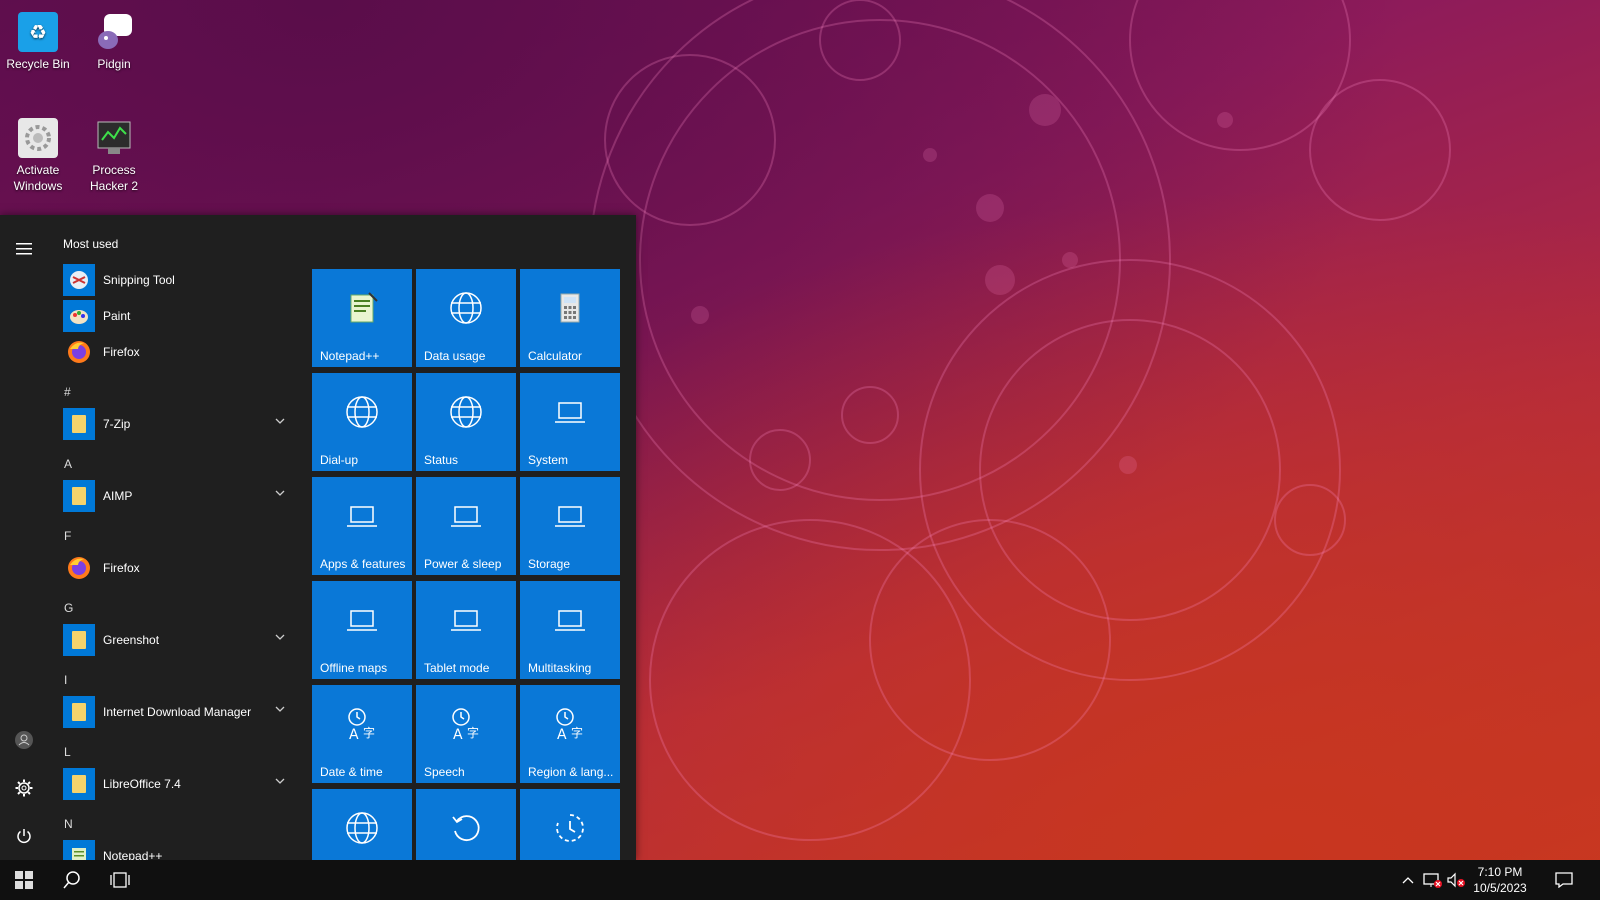 The height and width of the screenshot is (900, 1600). I want to click on task-view-icon, so click(120, 880).